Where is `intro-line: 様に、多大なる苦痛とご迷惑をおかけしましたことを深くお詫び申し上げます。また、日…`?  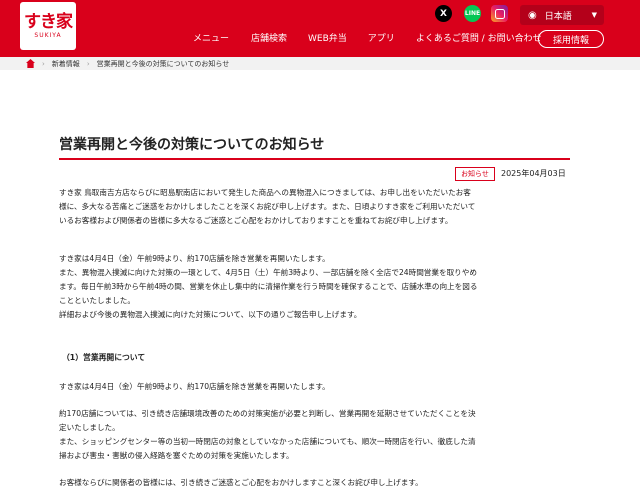 intro-line: 様に、多大なる苦痛とご迷惑をおかけしましたことを深くお詫び申し上げます。また、日… is located at coordinates (267, 206).